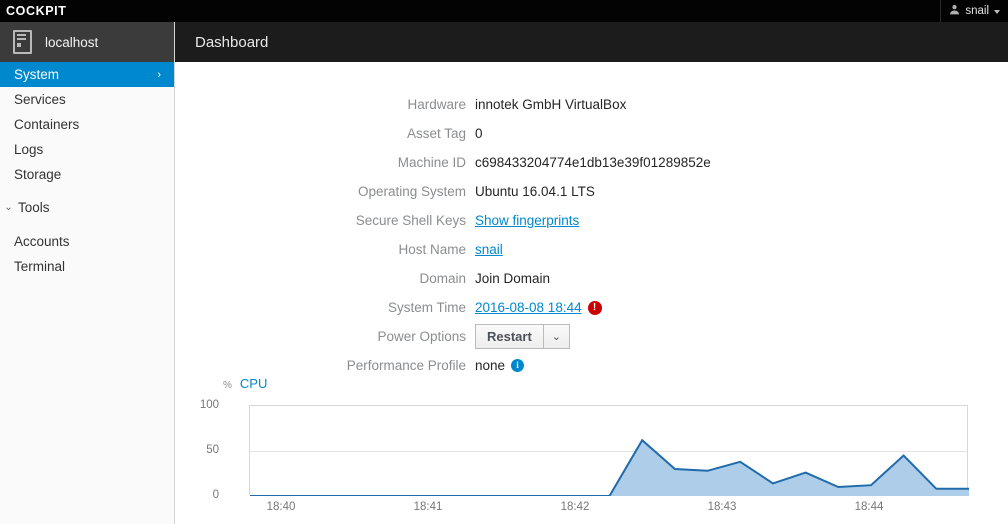 The image size is (1008, 524). What do you see at coordinates (87, 207) in the screenshot?
I see `sidebar-group-tools: ⌄ Tools` at bounding box center [87, 207].